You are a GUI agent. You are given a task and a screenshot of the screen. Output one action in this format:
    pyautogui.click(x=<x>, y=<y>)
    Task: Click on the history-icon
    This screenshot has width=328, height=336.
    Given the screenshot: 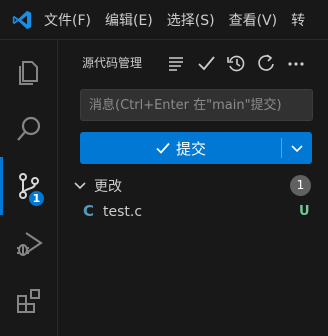 What is the action you would take?
    pyautogui.click(x=236, y=63)
    